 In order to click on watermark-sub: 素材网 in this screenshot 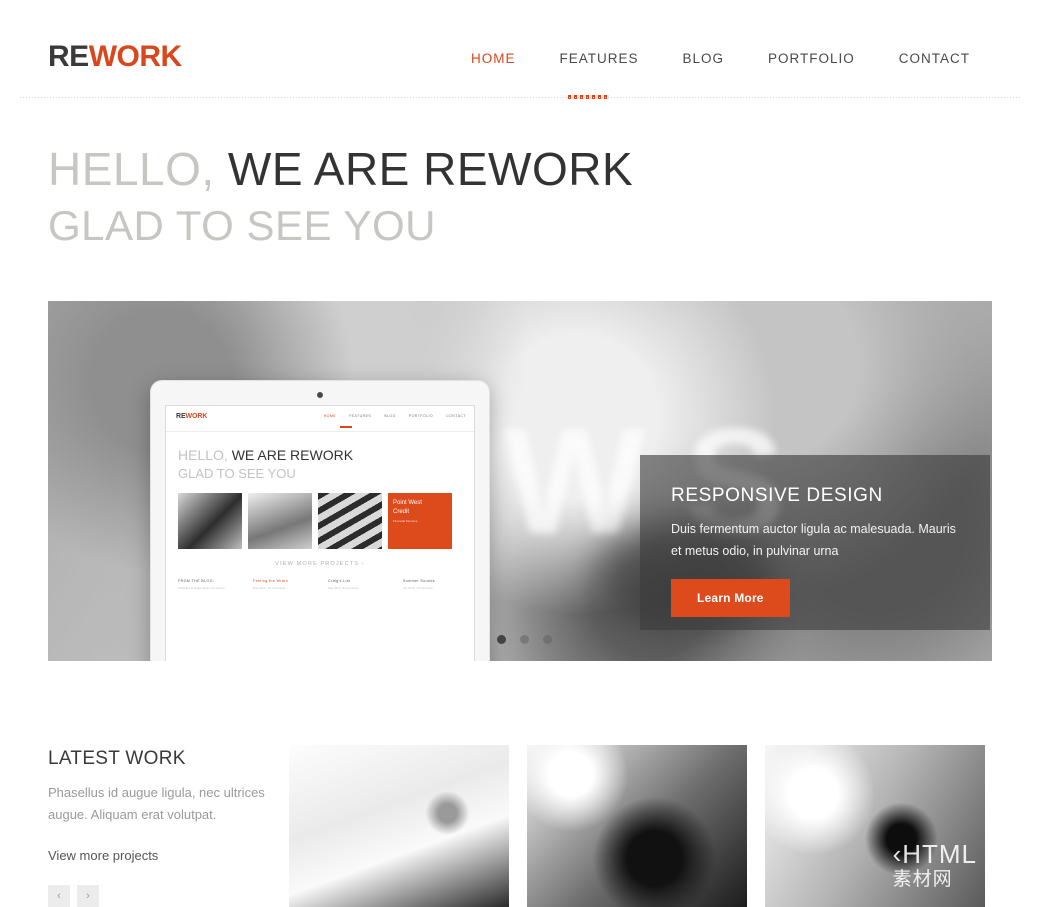, I will do `click(922, 879)`.